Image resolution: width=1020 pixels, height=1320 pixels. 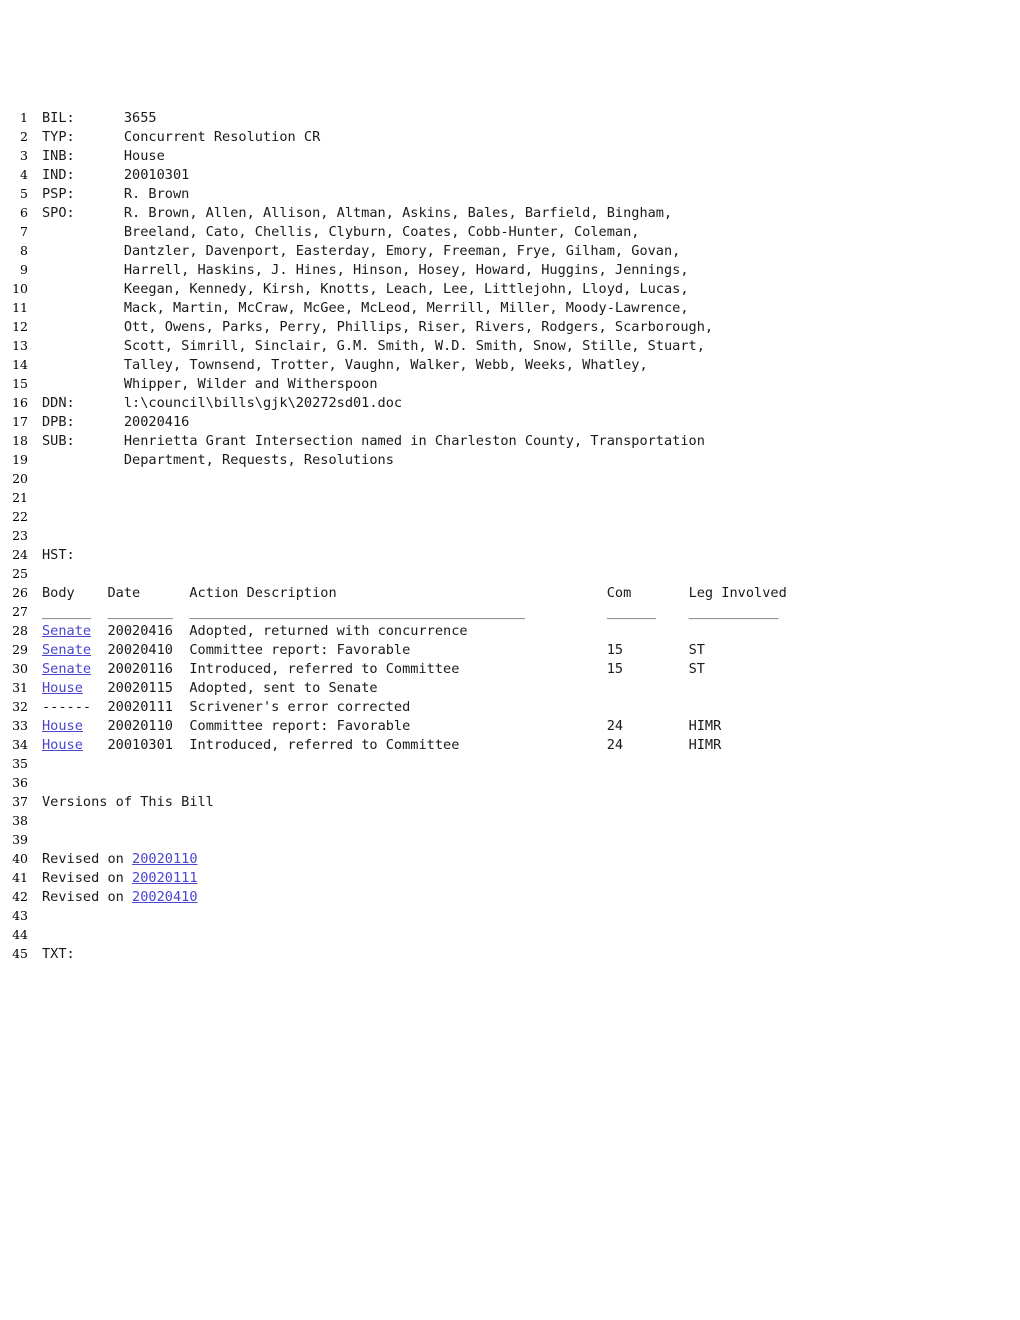 What do you see at coordinates (24, 117) in the screenshot?
I see `line-number: 1` at bounding box center [24, 117].